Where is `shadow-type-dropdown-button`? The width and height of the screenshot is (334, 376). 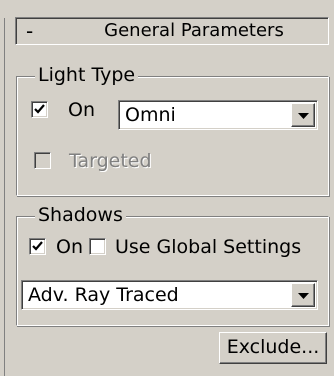 shadow-type-dropdown-button is located at coordinates (303, 295).